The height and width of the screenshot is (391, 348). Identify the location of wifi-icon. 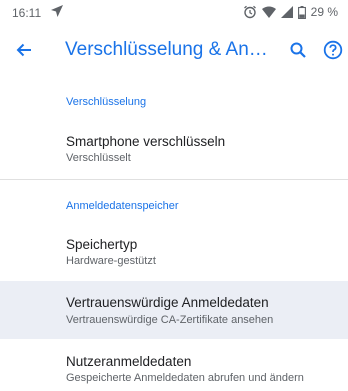
(268, 12).